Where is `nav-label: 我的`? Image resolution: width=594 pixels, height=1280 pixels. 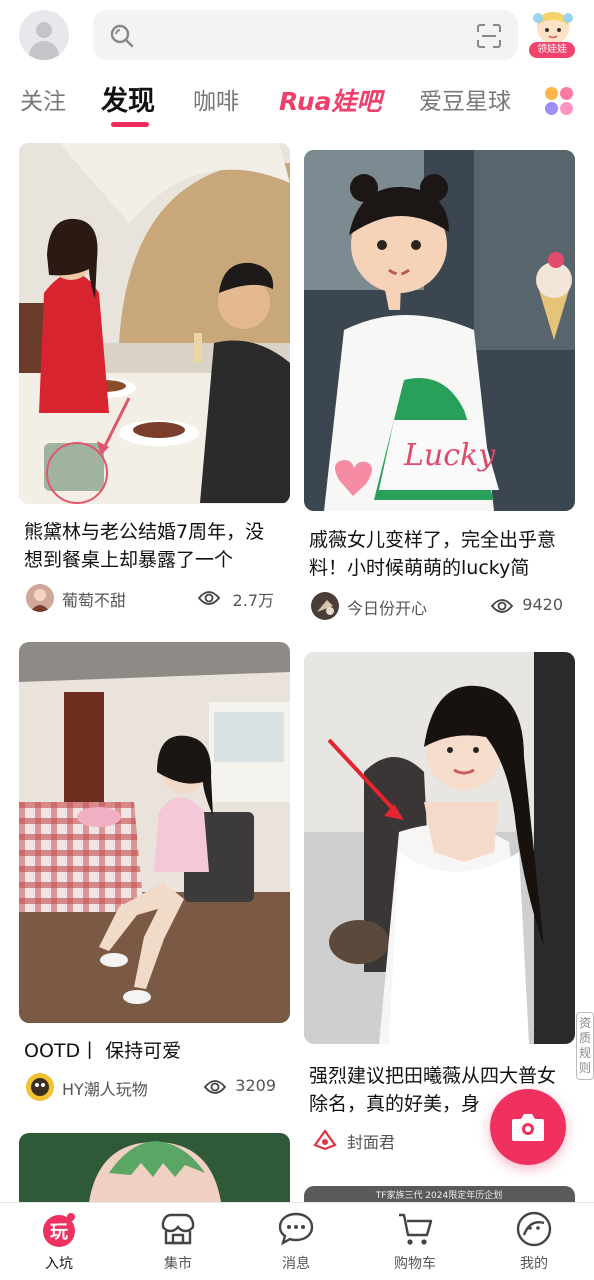
nav-label: 我的 is located at coordinates (534, 1264).